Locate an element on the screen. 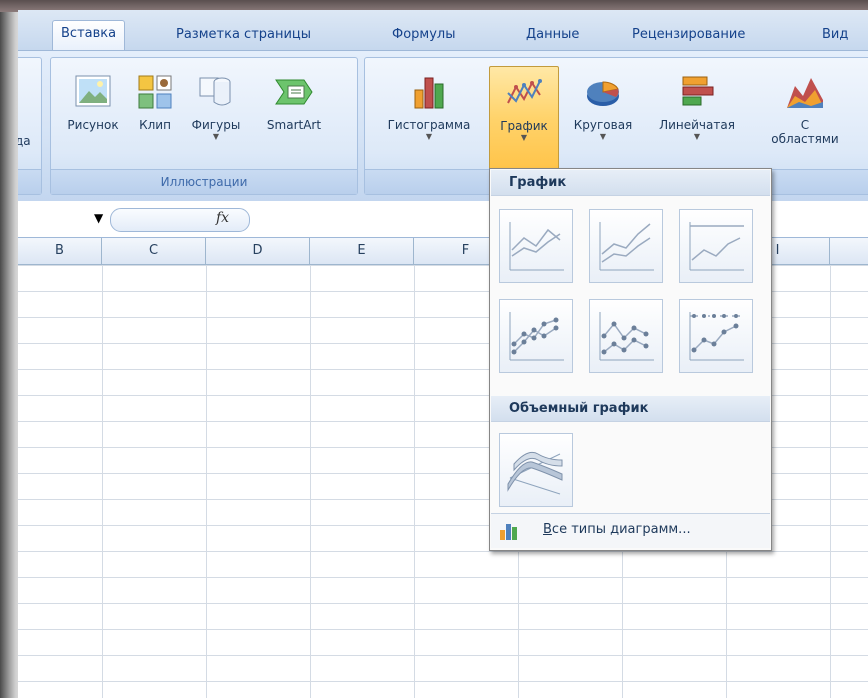 The width and height of the screenshot is (868, 698). smartart-button: SmartArt is located at coordinates (294, 102).